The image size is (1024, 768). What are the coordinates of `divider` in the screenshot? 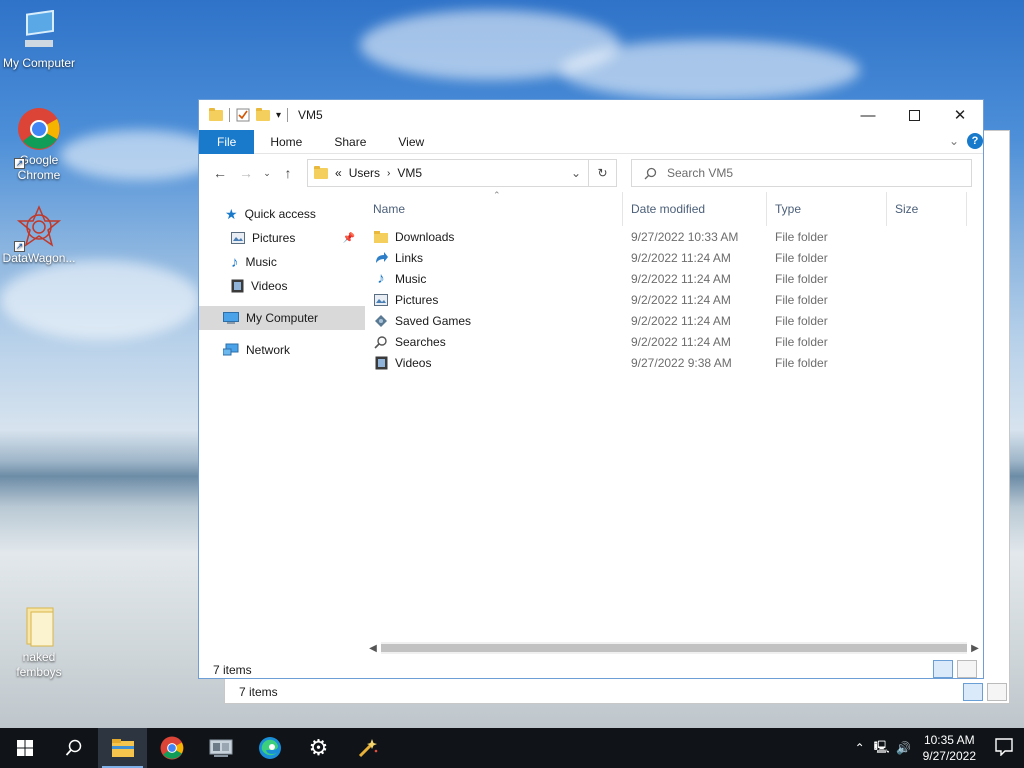 It's located at (288, 115).